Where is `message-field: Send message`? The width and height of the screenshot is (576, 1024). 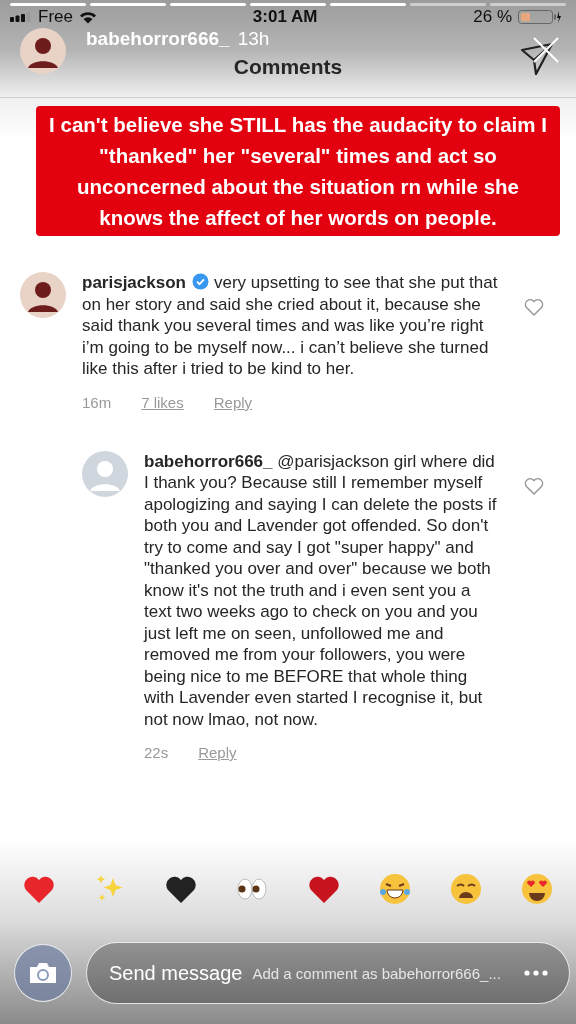 message-field: Send message is located at coordinates (176, 973).